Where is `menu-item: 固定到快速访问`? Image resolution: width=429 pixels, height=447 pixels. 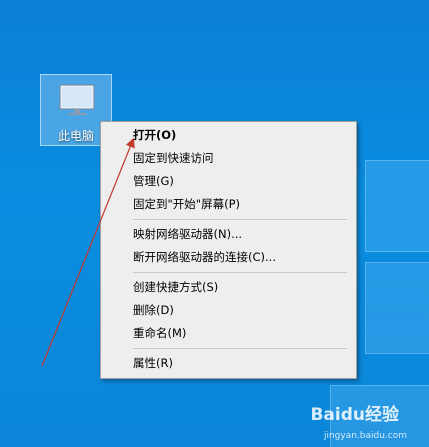
menu-item: 固定到快速访问 is located at coordinates (228, 158).